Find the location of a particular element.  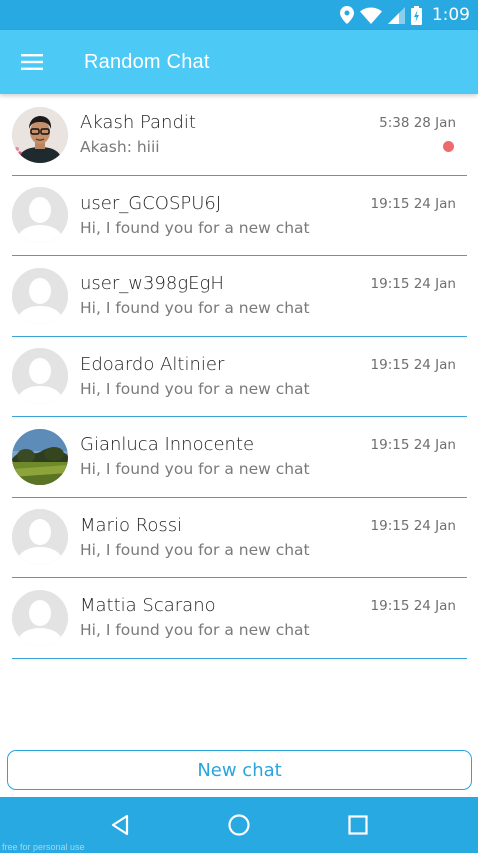

unread-indicator is located at coordinates (448, 146).